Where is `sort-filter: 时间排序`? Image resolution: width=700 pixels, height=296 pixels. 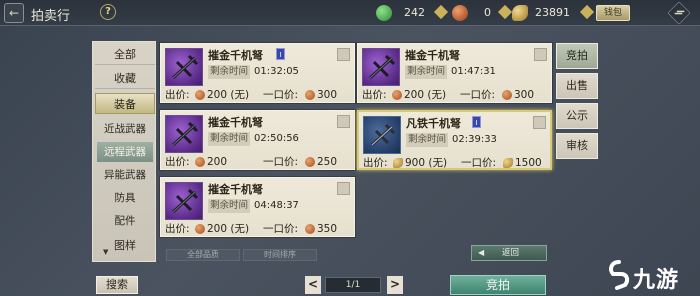
sort-filter: 时间排序 is located at coordinates (280, 255).